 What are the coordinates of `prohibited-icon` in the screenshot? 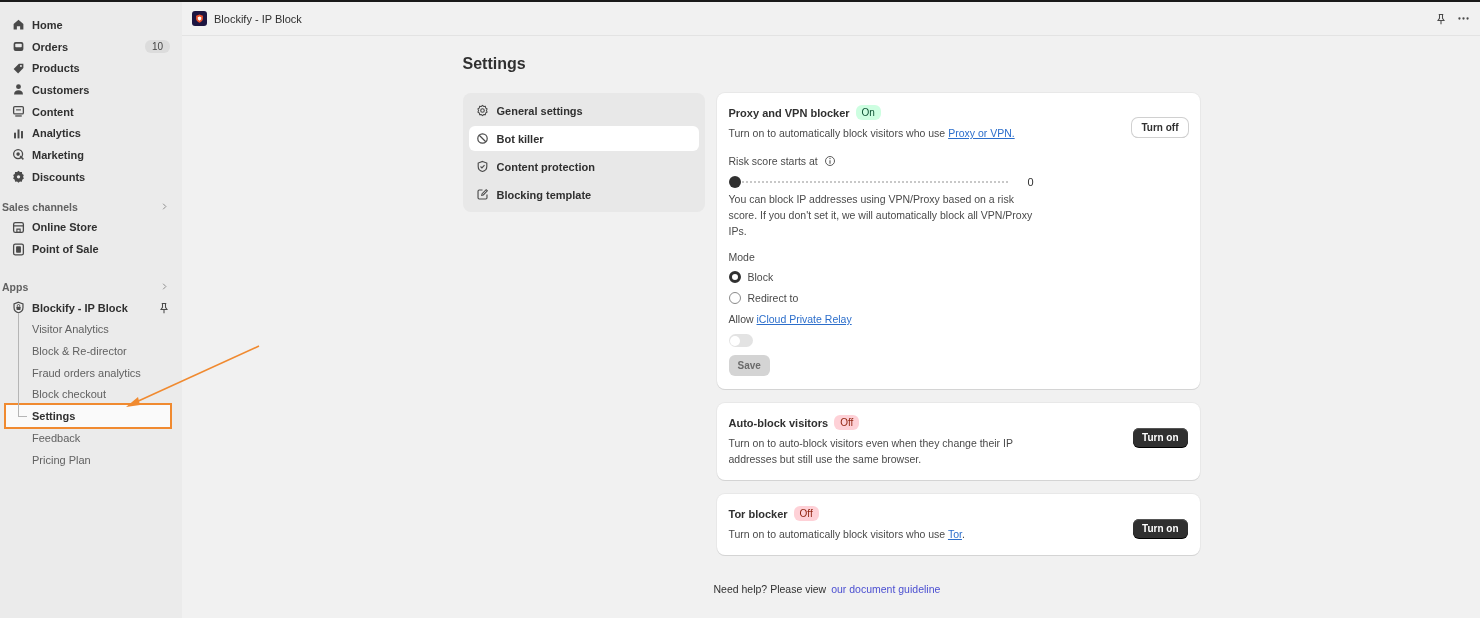 It's located at (482, 138).